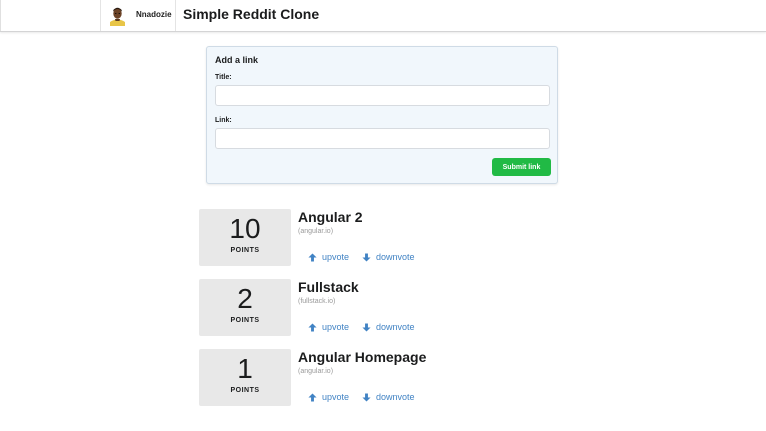 This screenshot has height=431, width=766. I want to click on vote-score-box: 2 POINTS, so click(245, 307).